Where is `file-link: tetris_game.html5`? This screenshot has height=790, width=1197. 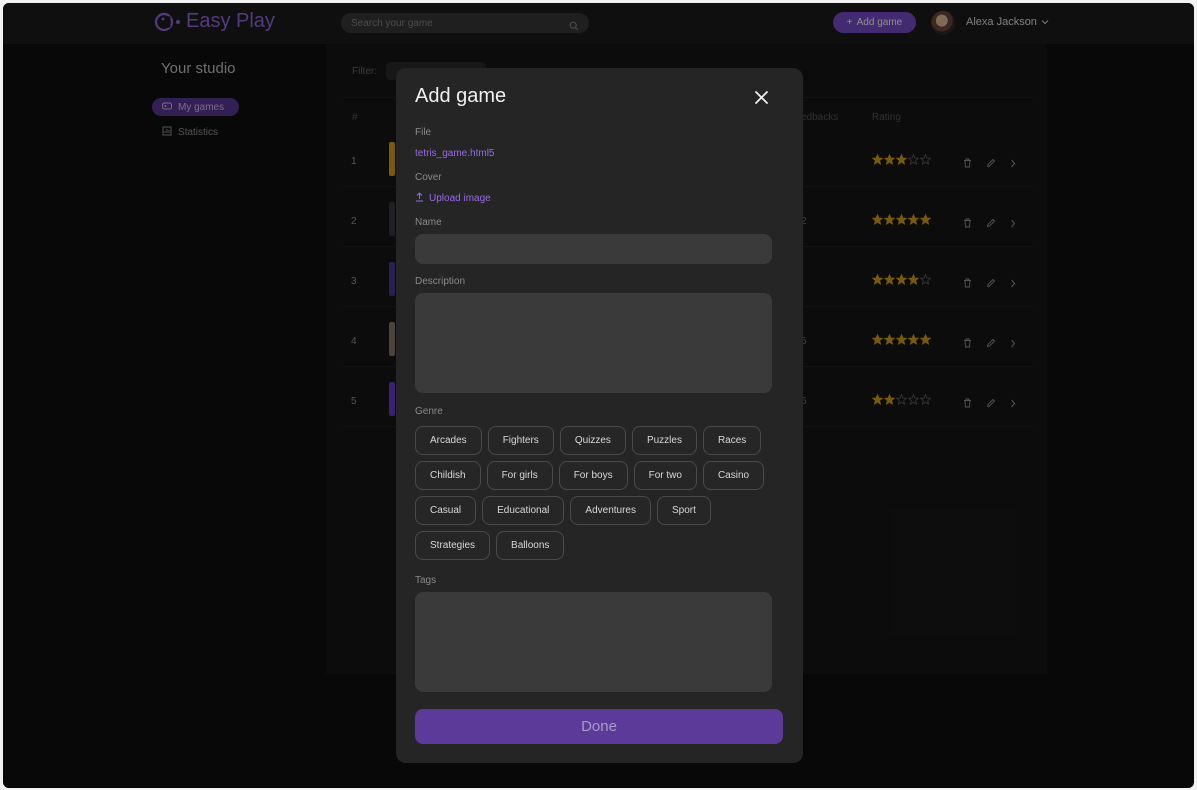
file-link: tetris_game.html5 is located at coordinates (454, 153).